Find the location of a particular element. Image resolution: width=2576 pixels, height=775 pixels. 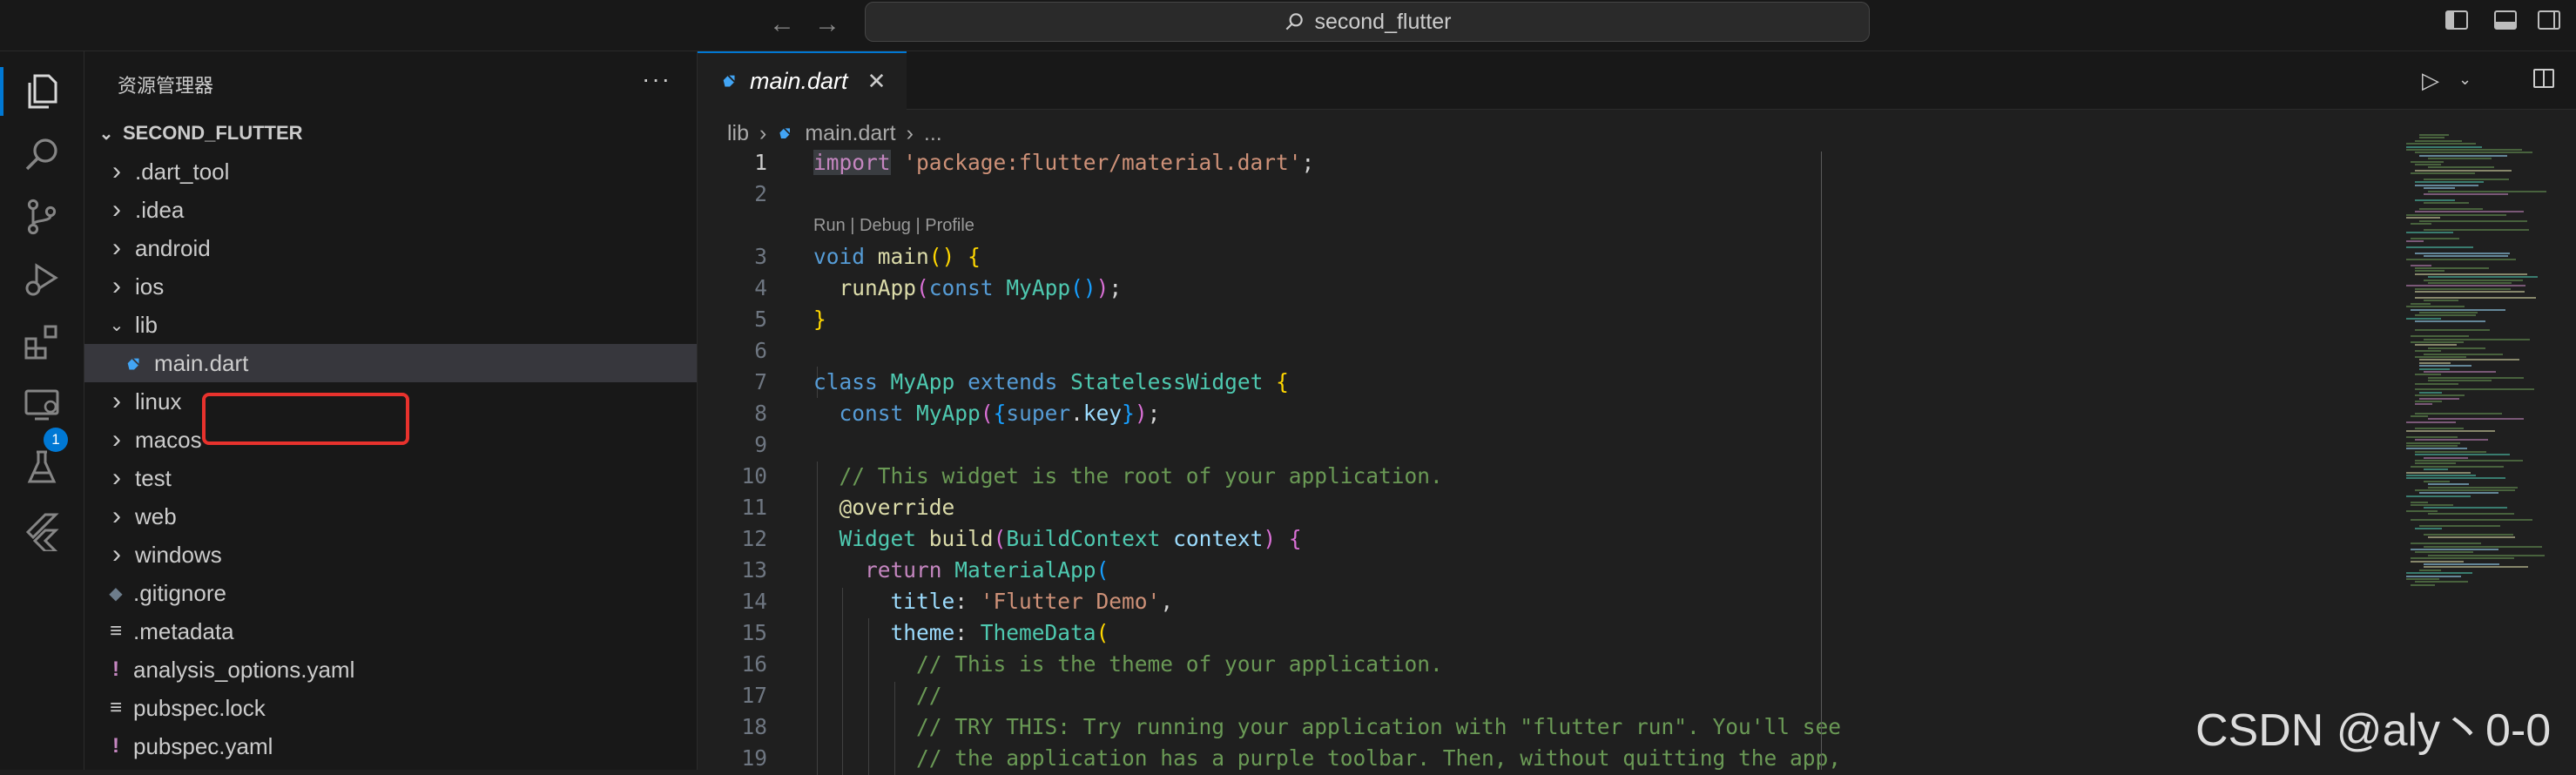

tree-item: › windows is located at coordinates (390, 555).